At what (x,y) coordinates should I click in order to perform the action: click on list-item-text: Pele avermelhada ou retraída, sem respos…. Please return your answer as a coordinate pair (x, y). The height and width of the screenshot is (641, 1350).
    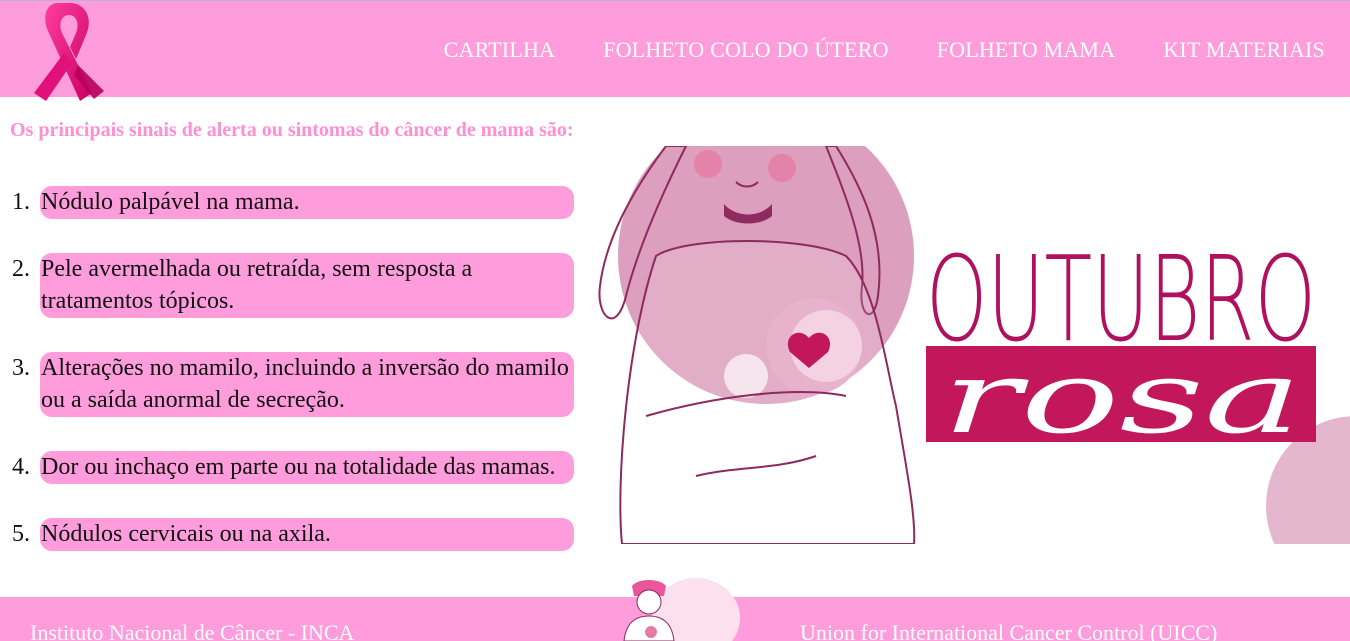
    Looking at the image, I should click on (307, 285).